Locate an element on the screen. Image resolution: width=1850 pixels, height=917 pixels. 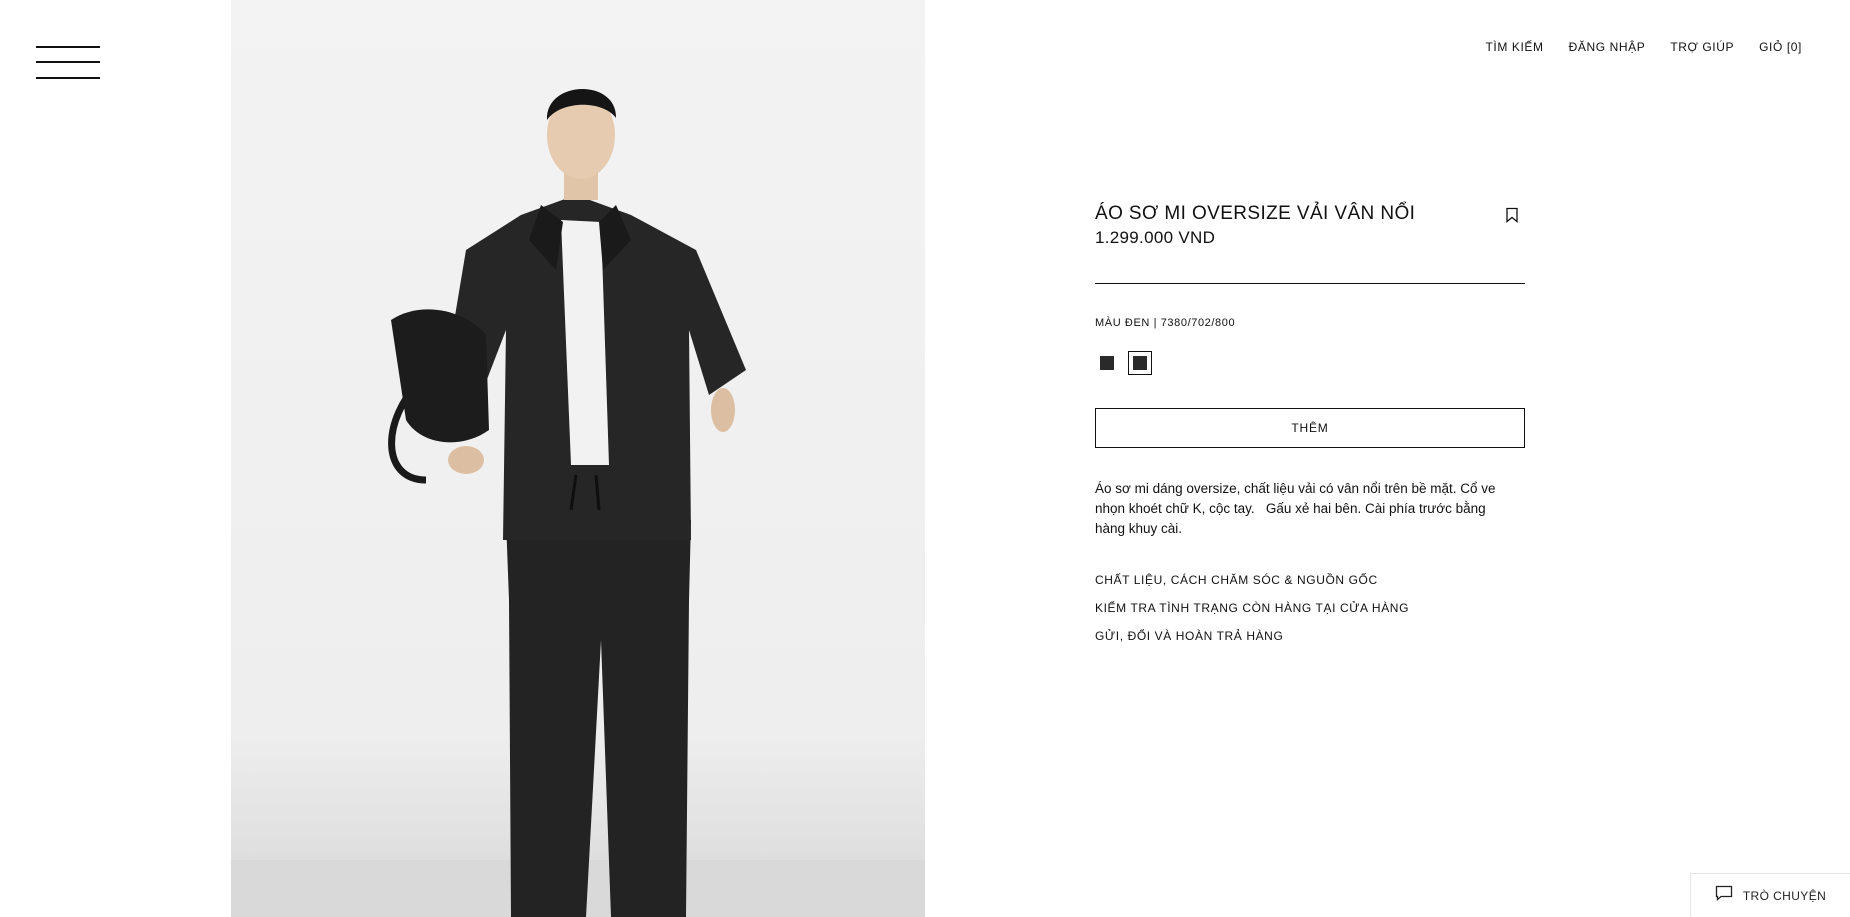
color-swatches is located at coordinates (1123, 363).